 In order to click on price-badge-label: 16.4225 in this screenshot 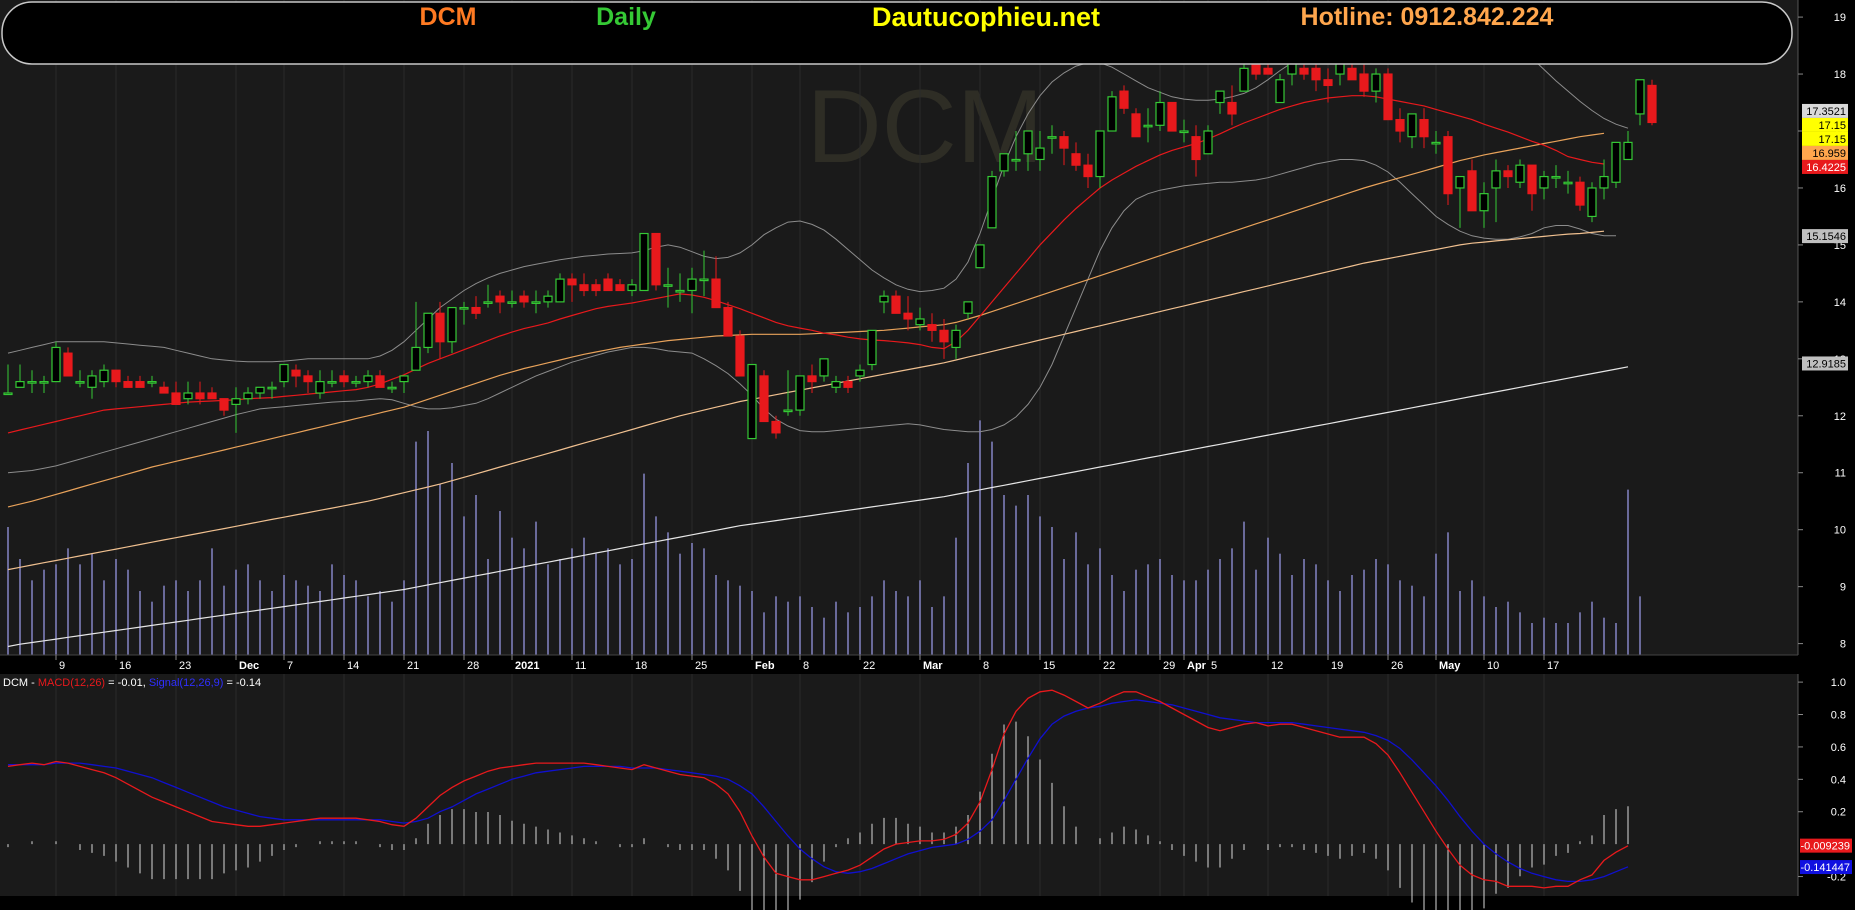, I will do `click(1826, 168)`.